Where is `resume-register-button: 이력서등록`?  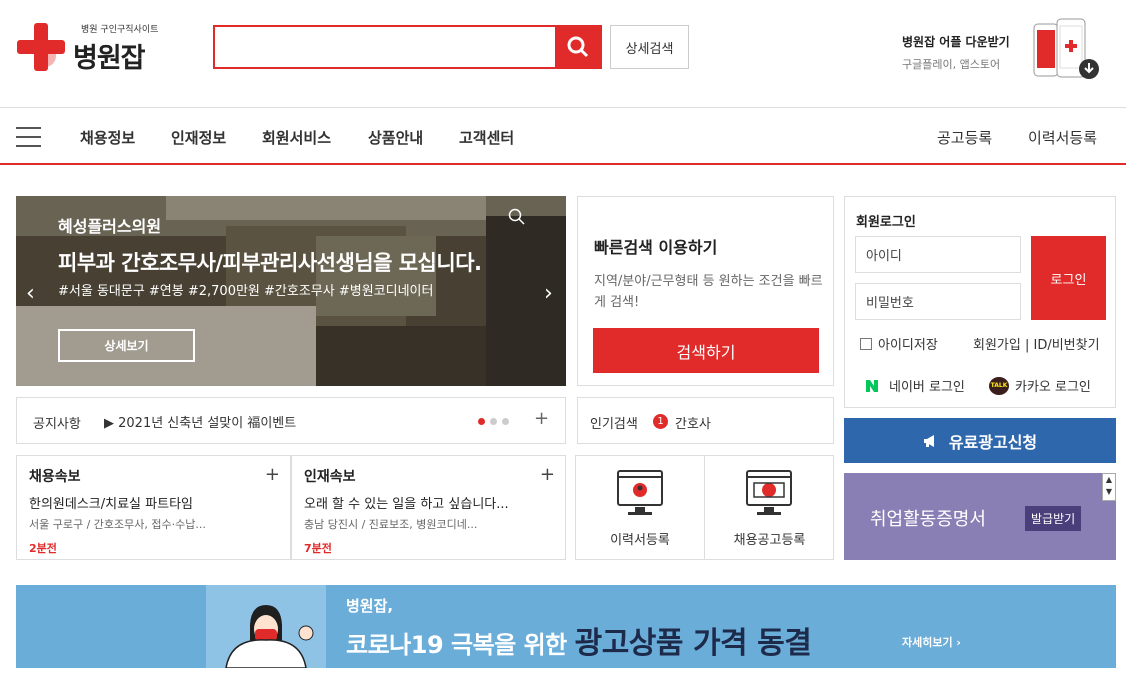
resume-register-button: 이력서등록 is located at coordinates (640, 507).